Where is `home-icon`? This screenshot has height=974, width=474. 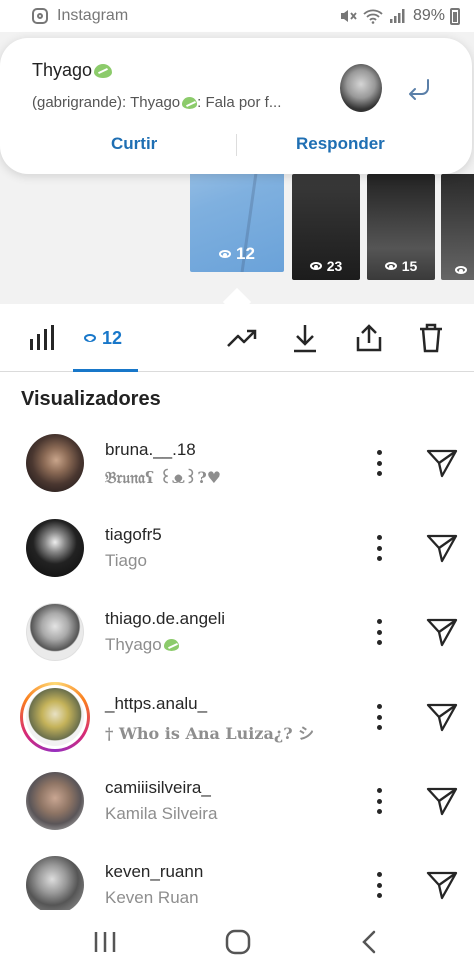
home-icon is located at coordinates (238, 942).